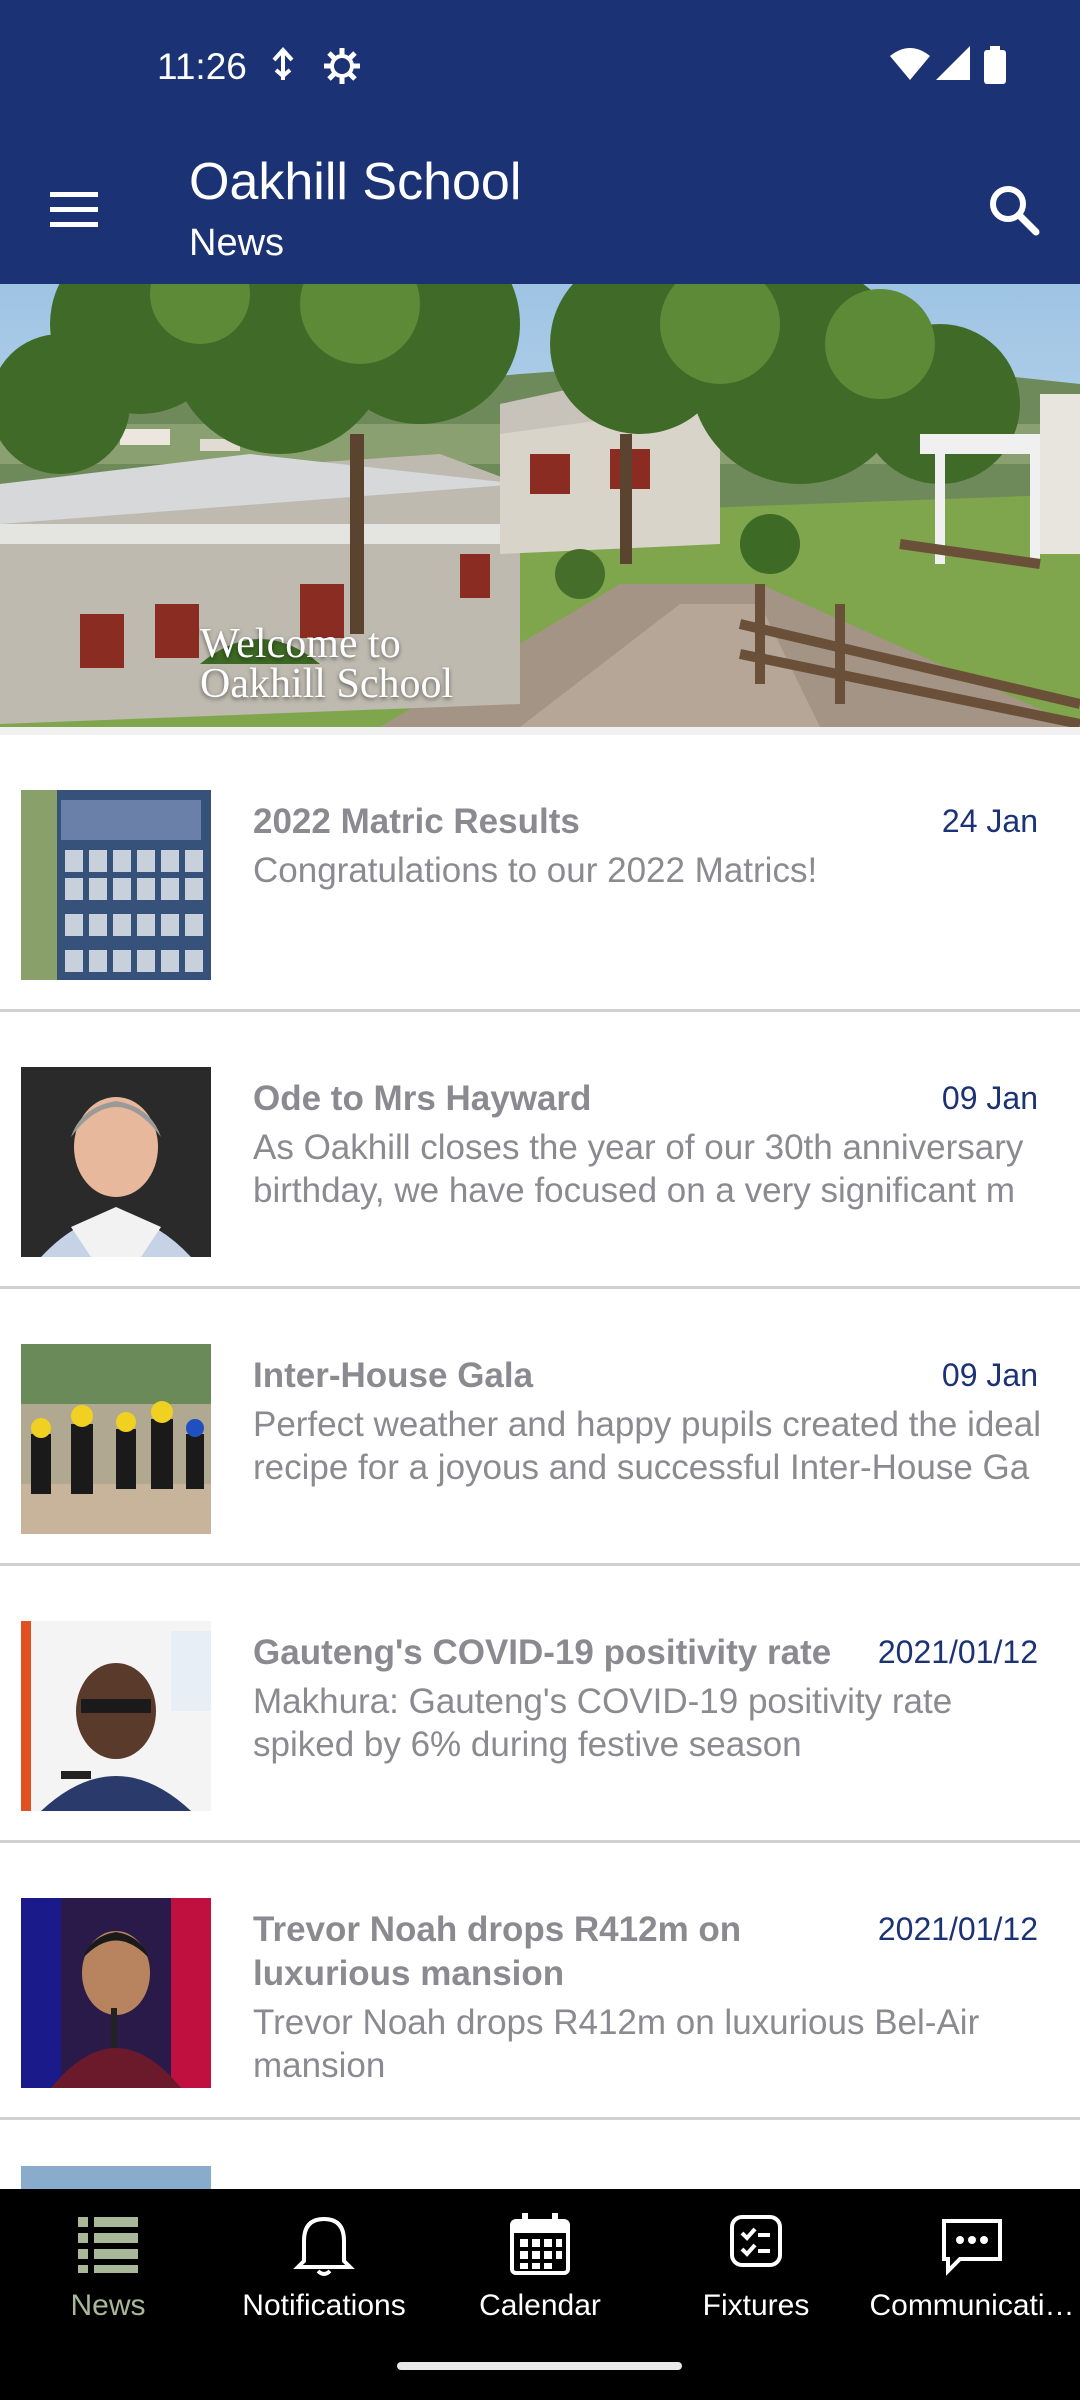 The width and height of the screenshot is (1080, 2400). What do you see at coordinates (324, 2246) in the screenshot?
I see `bell-icon` at bounding box center [324, 2246].